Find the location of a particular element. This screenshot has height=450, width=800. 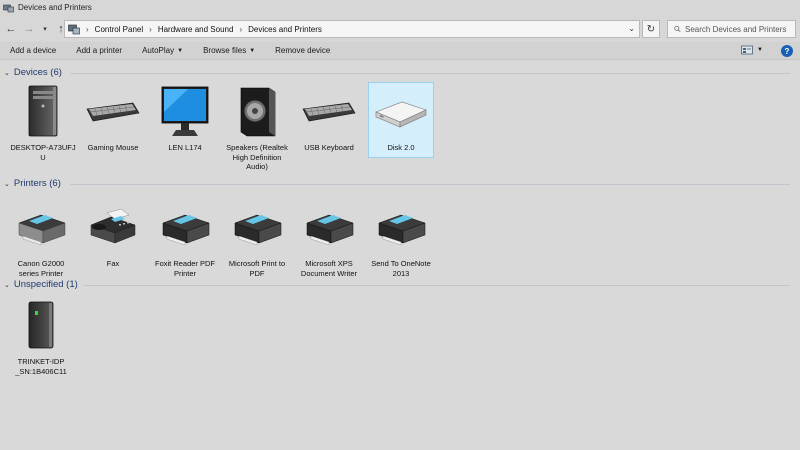

external-drive-icon is located at coordinates (401, 114).